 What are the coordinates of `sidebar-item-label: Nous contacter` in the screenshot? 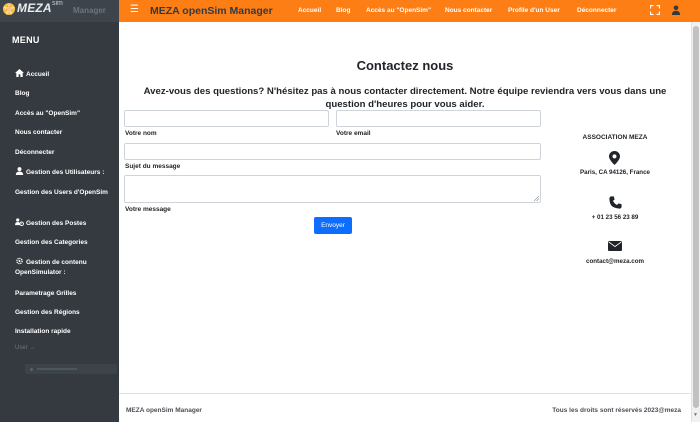 It's located at (39, 132).